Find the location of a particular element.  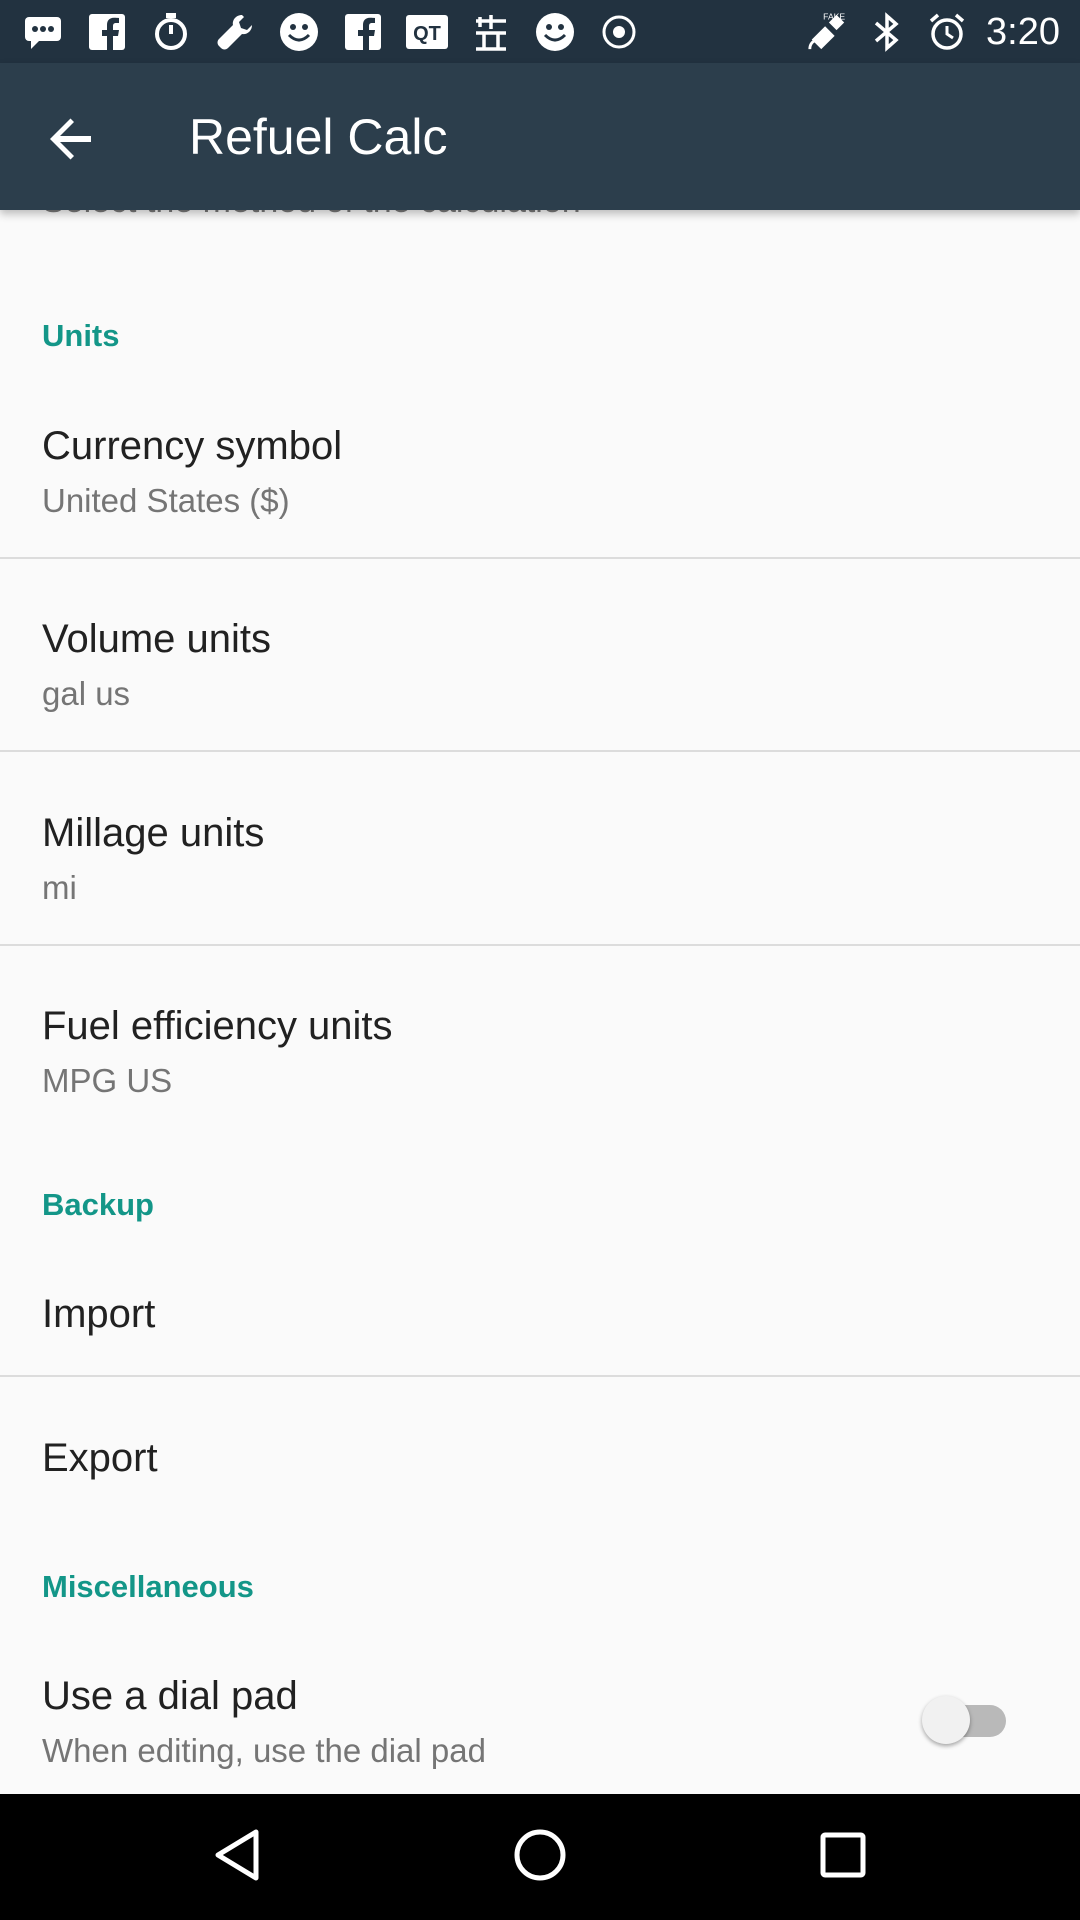

fake-gps-icon: FAKE is located at coordinates (827, 32).